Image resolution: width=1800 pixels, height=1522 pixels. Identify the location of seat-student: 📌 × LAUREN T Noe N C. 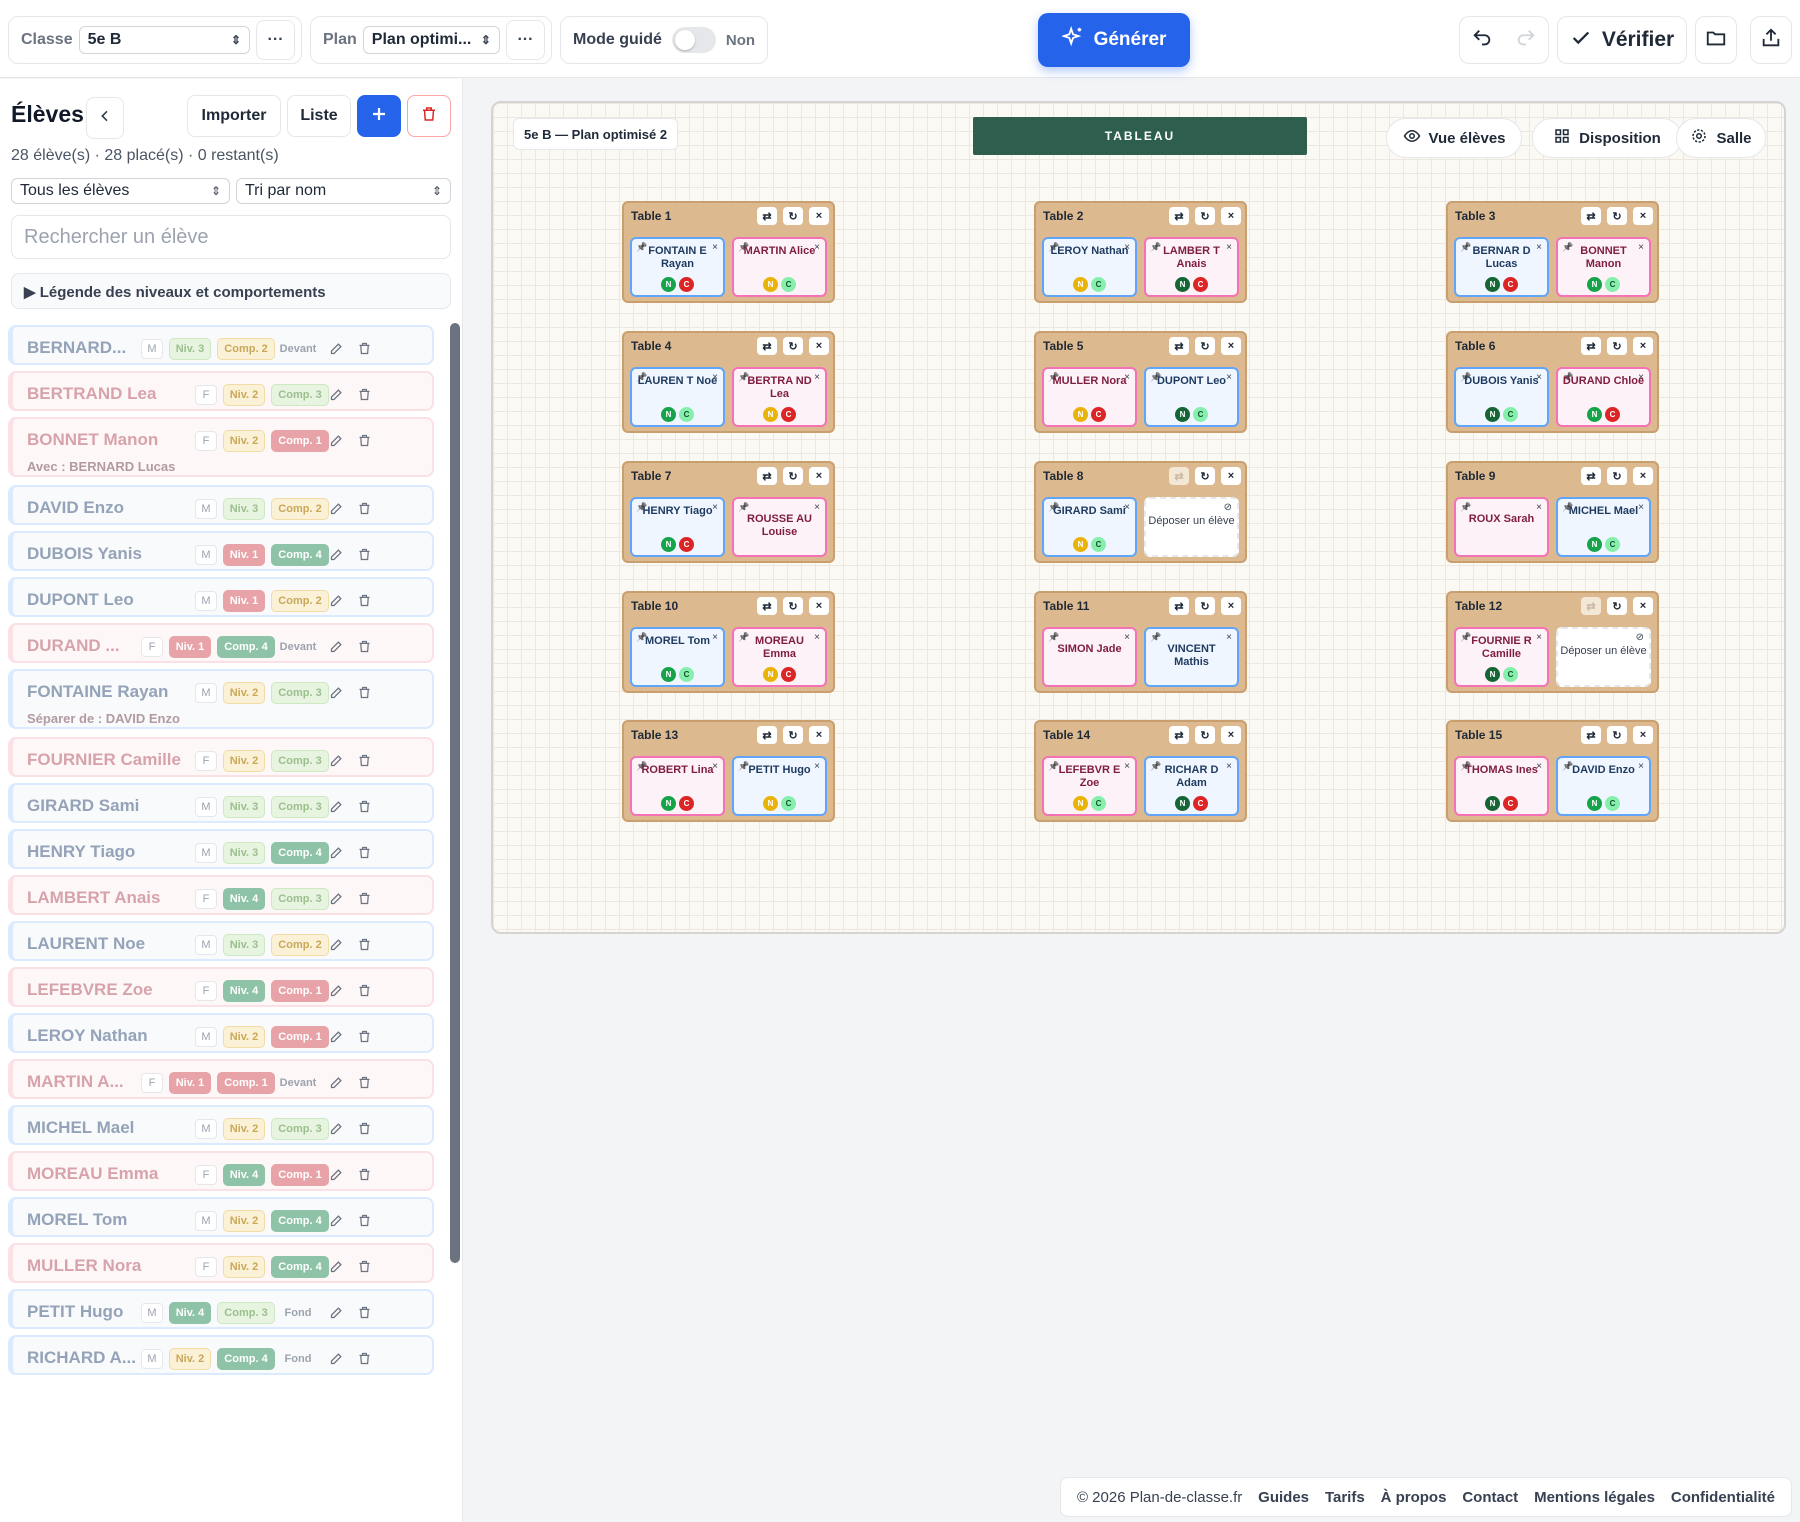
(677, 397).